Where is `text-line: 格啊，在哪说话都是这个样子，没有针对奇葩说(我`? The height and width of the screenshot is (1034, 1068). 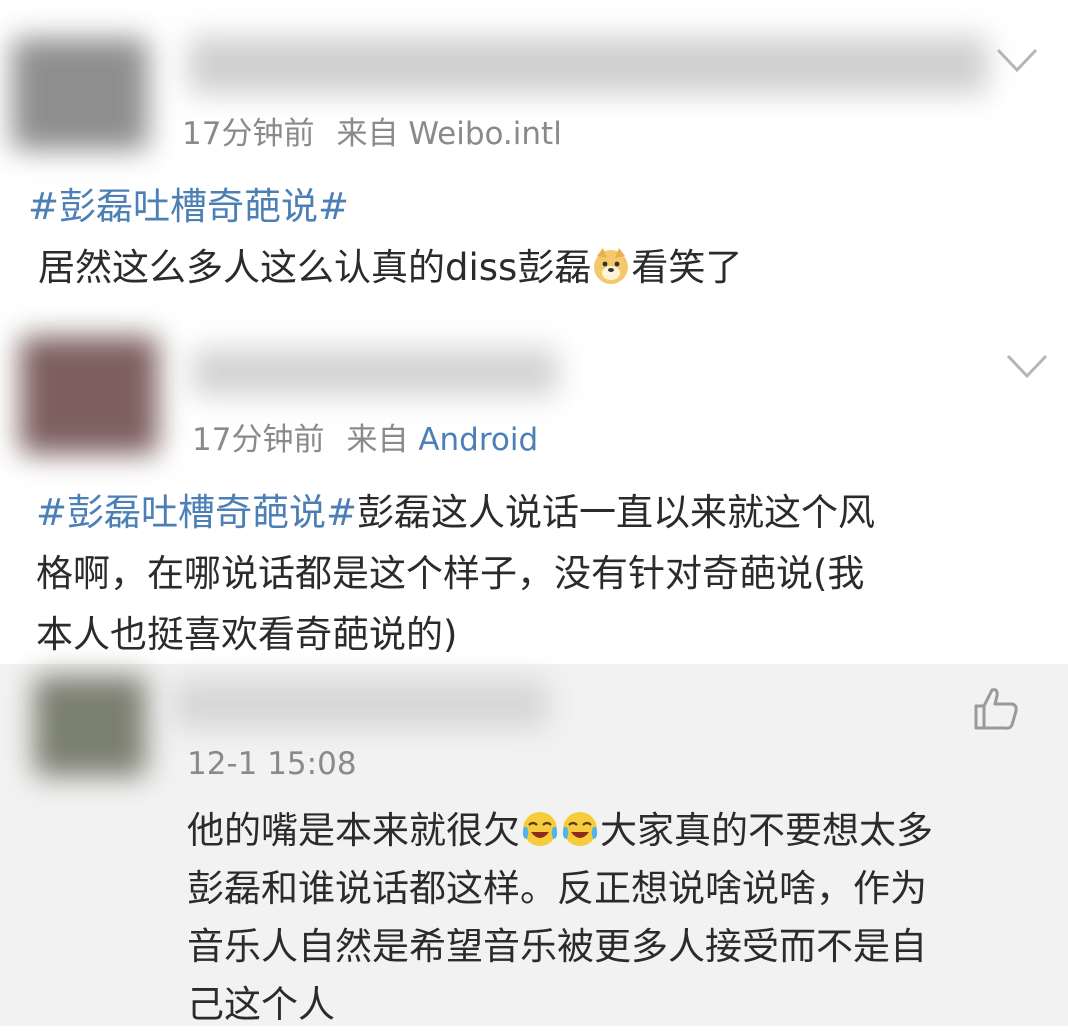
text-line: 格啊，在哪说话都是这个样子，没有针对奇葩说(我 is located at coordinates (450, 573).